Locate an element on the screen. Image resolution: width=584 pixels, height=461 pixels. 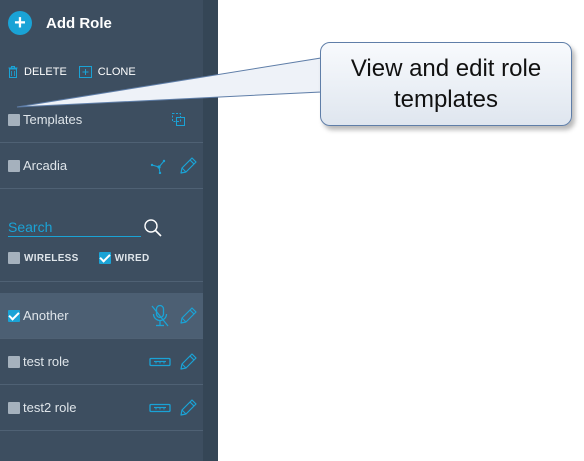
callout-line-1: View and edit role is located at coordinates (446, 68).